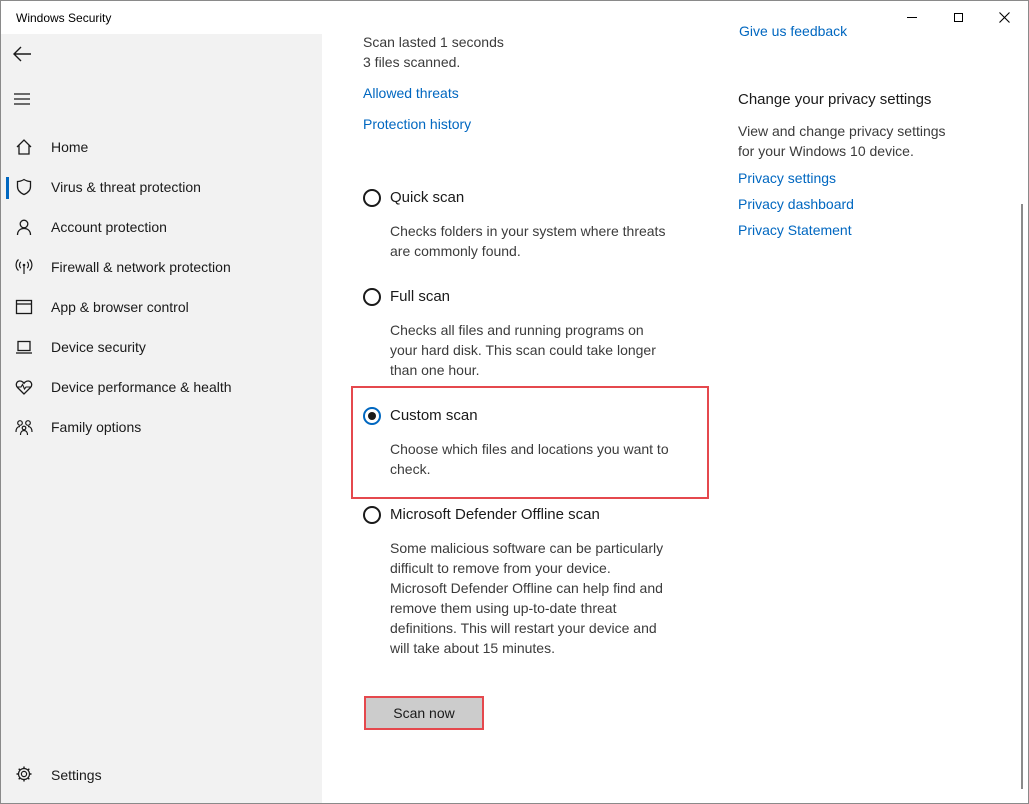 Image resolution: width=1029 pixels, height=804 pixels. Describe the element at coordinates (161, 427) in the screenshot. I see `sidebar-item-family-options: Family options` at that location.